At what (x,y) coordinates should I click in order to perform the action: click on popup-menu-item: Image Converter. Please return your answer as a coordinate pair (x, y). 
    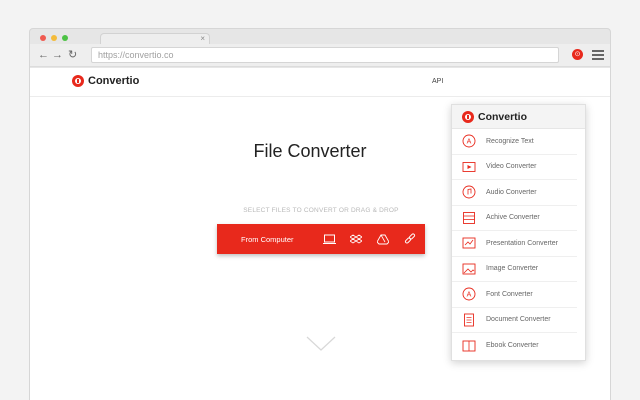
    Looking at the image, I should click on (514, 269).